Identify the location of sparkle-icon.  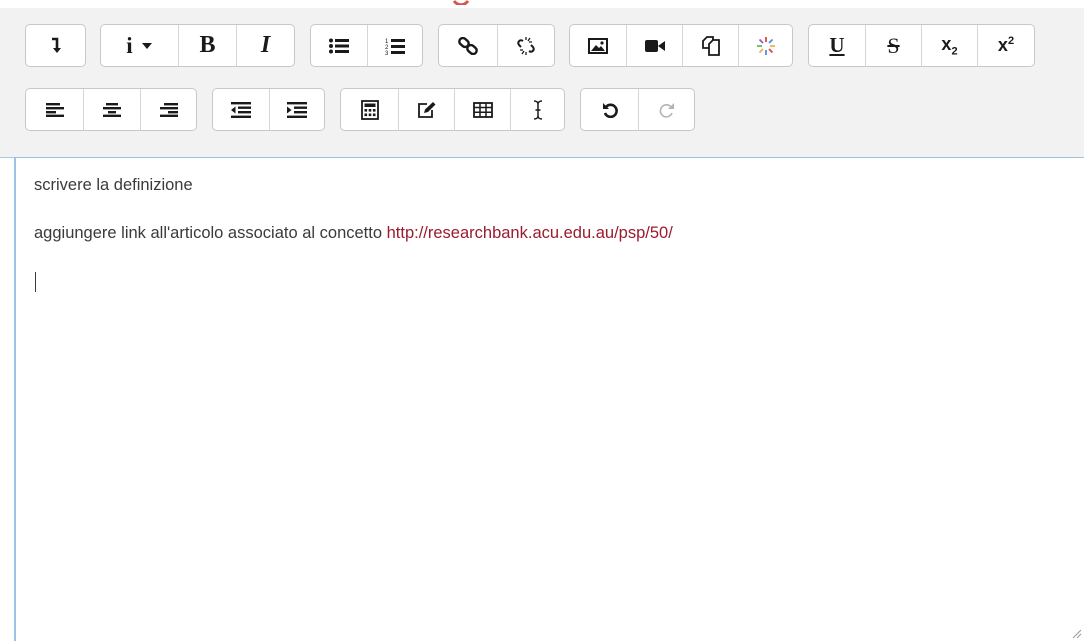
(765, 45).